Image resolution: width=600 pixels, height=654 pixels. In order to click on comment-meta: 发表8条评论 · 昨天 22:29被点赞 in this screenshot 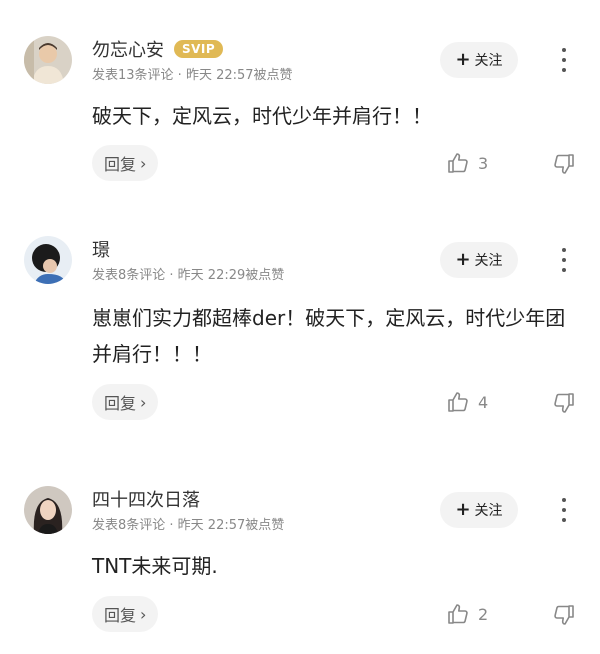, I will do `click(188, 275)`.